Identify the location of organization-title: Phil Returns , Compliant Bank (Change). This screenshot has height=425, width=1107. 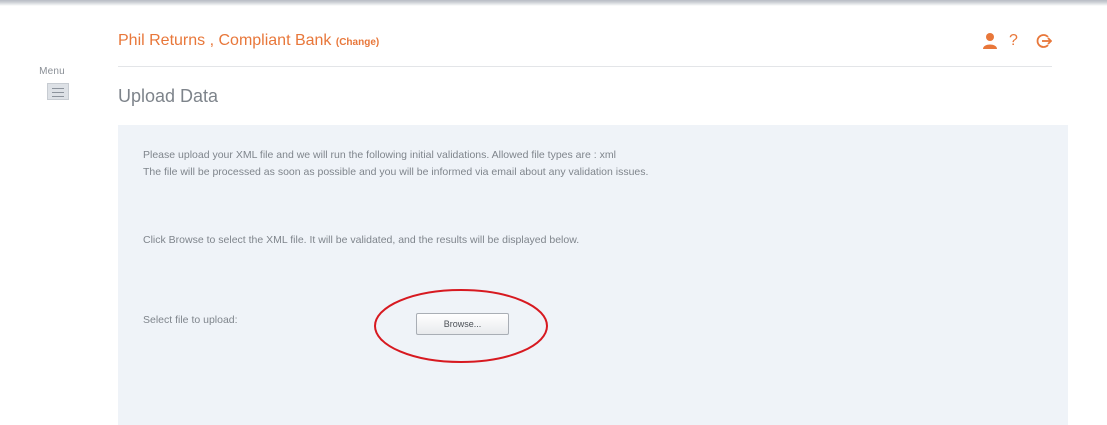
(248, 41).